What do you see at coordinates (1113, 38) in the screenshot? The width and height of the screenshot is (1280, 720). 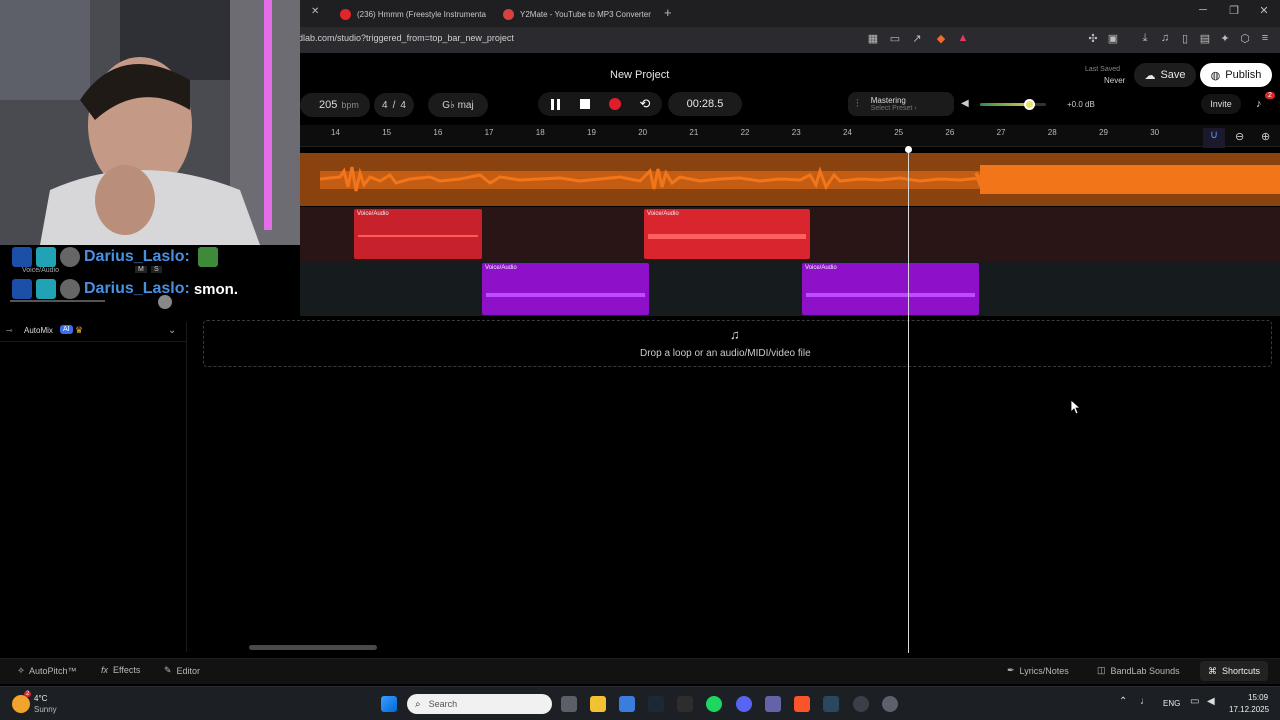 I see `tab-search-icon: ▣` at bounding box center [1113, 38].